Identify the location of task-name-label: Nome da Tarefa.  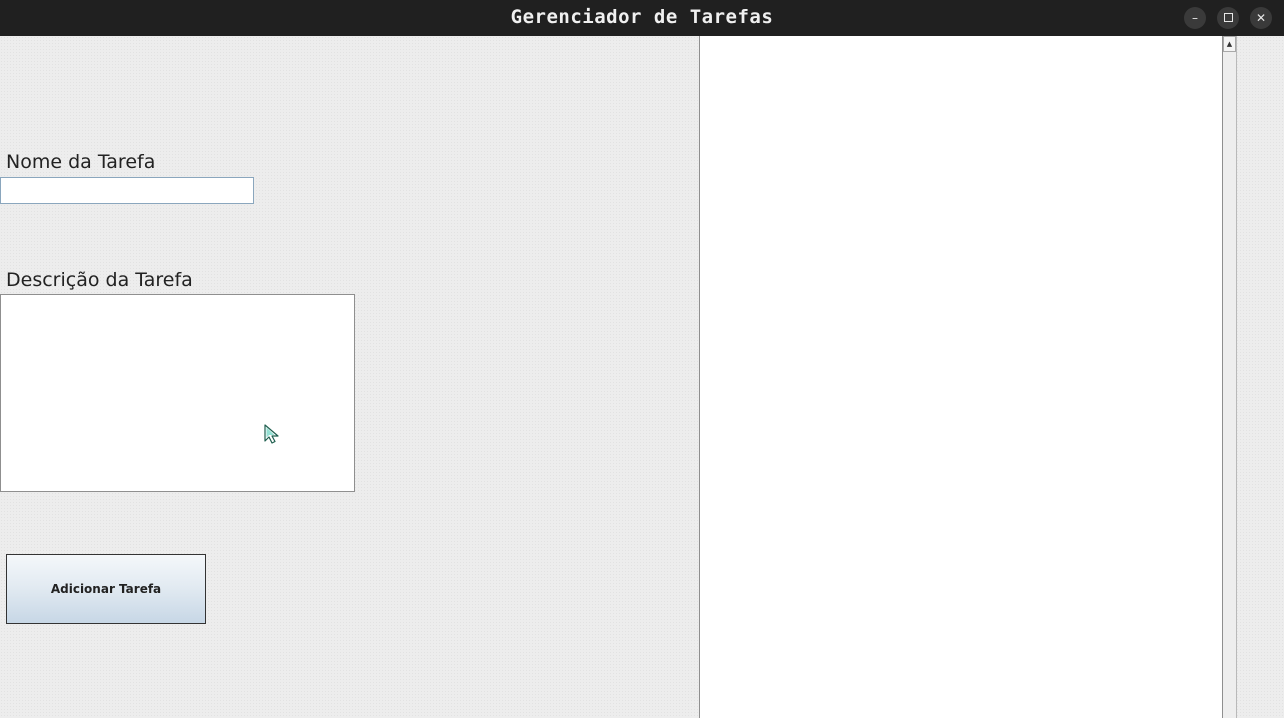
(81, 162).